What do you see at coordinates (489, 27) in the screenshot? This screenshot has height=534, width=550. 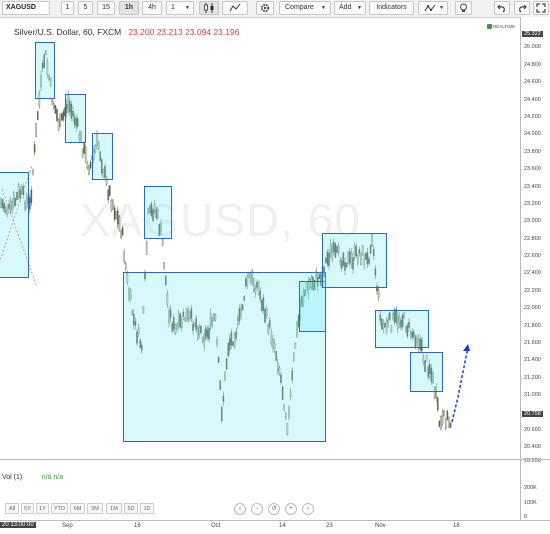 I see `realtime-icon` at bounding box center [489, 27].